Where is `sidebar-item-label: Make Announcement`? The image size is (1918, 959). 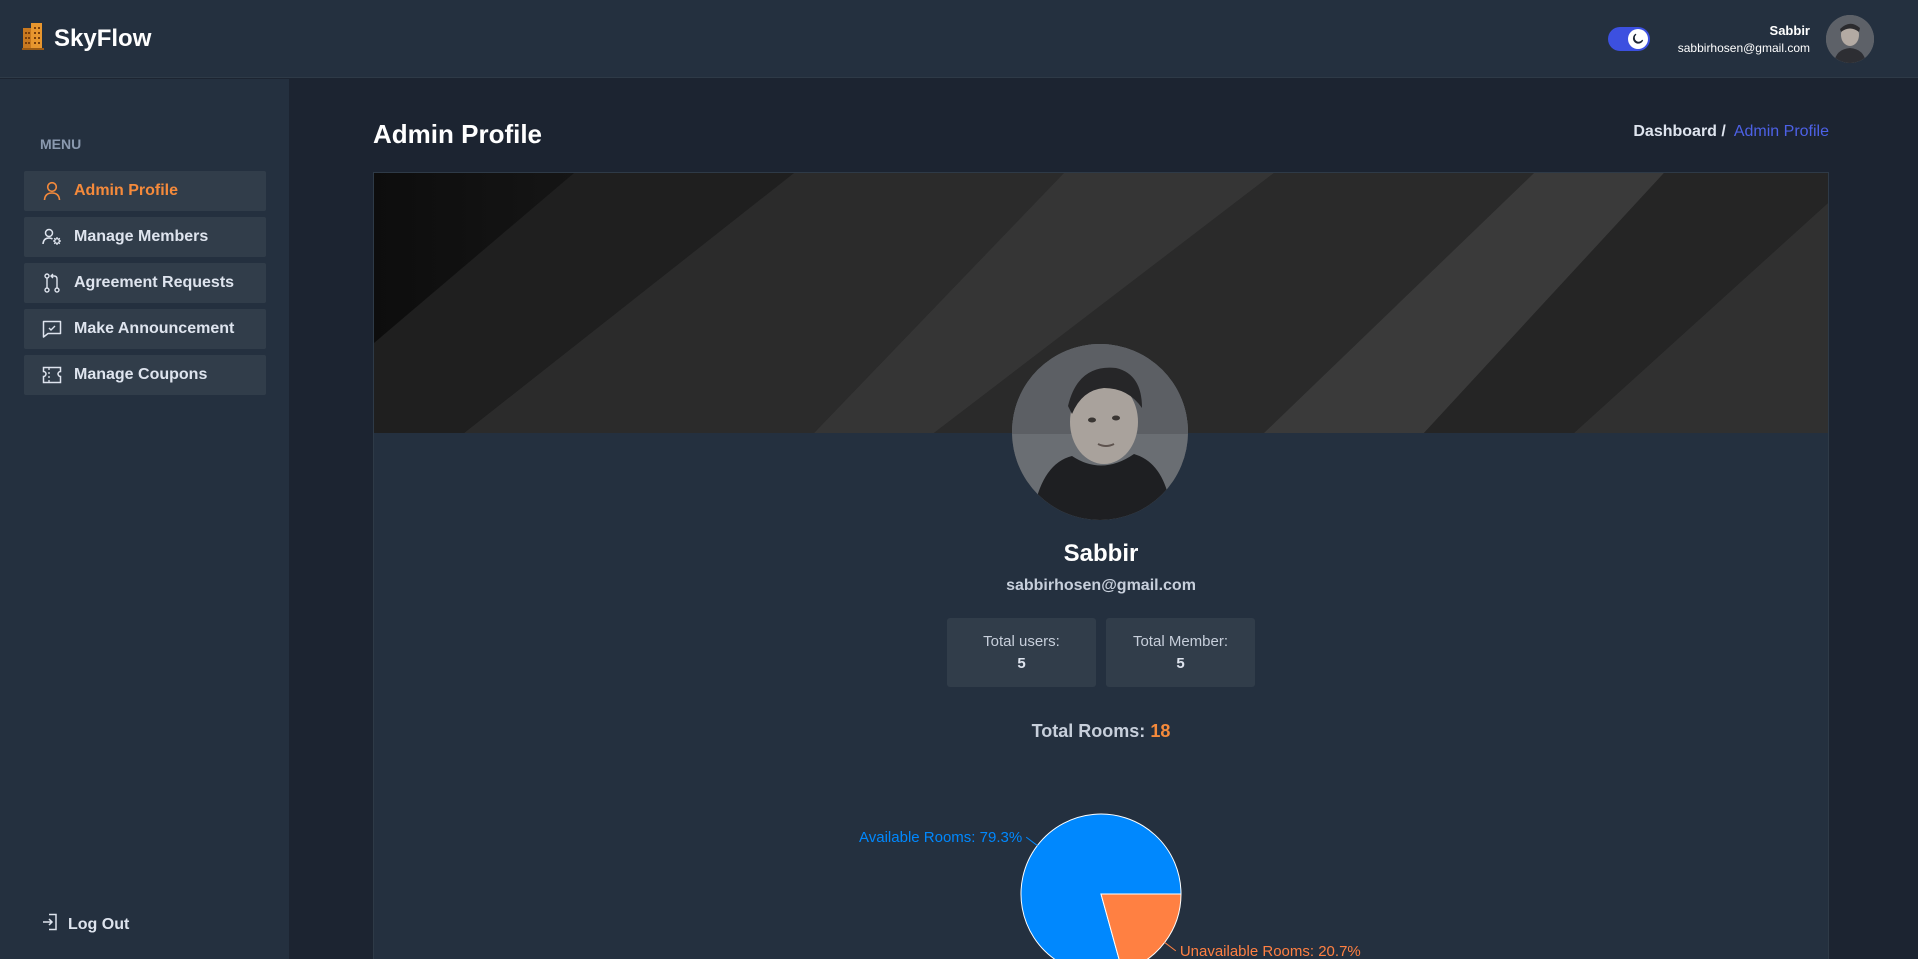
sidebar-item-label: Make Announcement is located at coordinates (154, 328).